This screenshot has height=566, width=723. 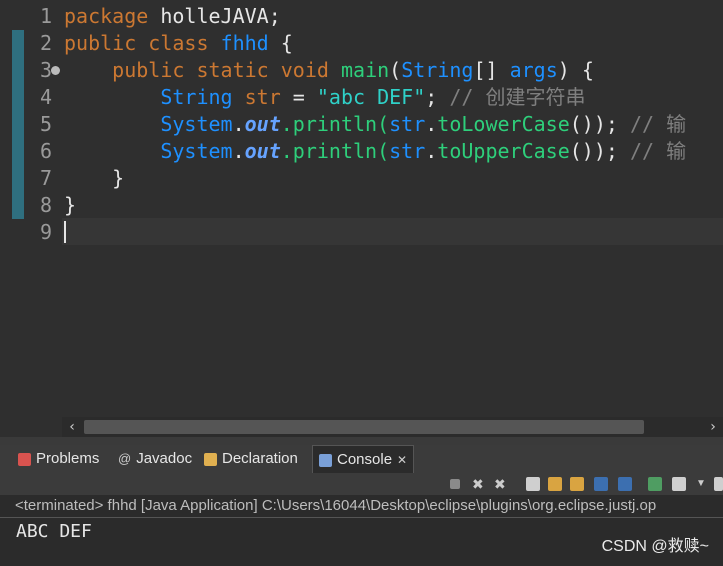 I want to click on line-number: 2, so click(x=45, y=43).